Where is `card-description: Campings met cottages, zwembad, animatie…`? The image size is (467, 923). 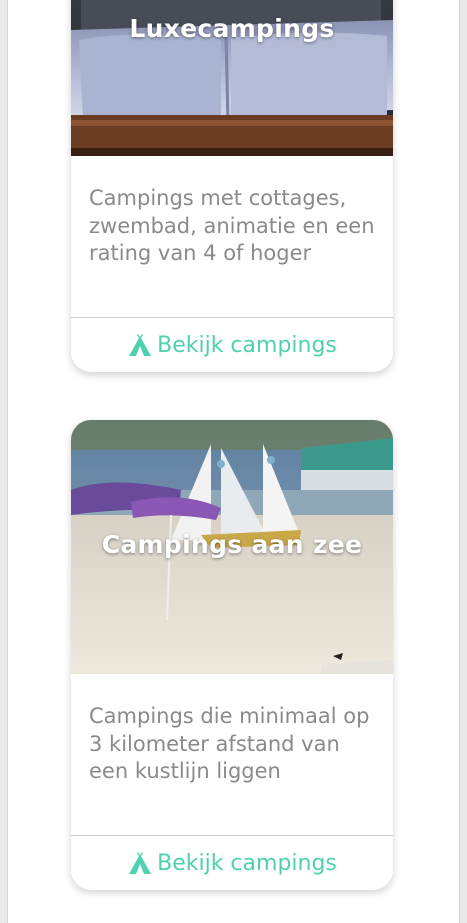 card-description: Campings met cottages, zwembad, animatie… is located at coordinates (232, 225).